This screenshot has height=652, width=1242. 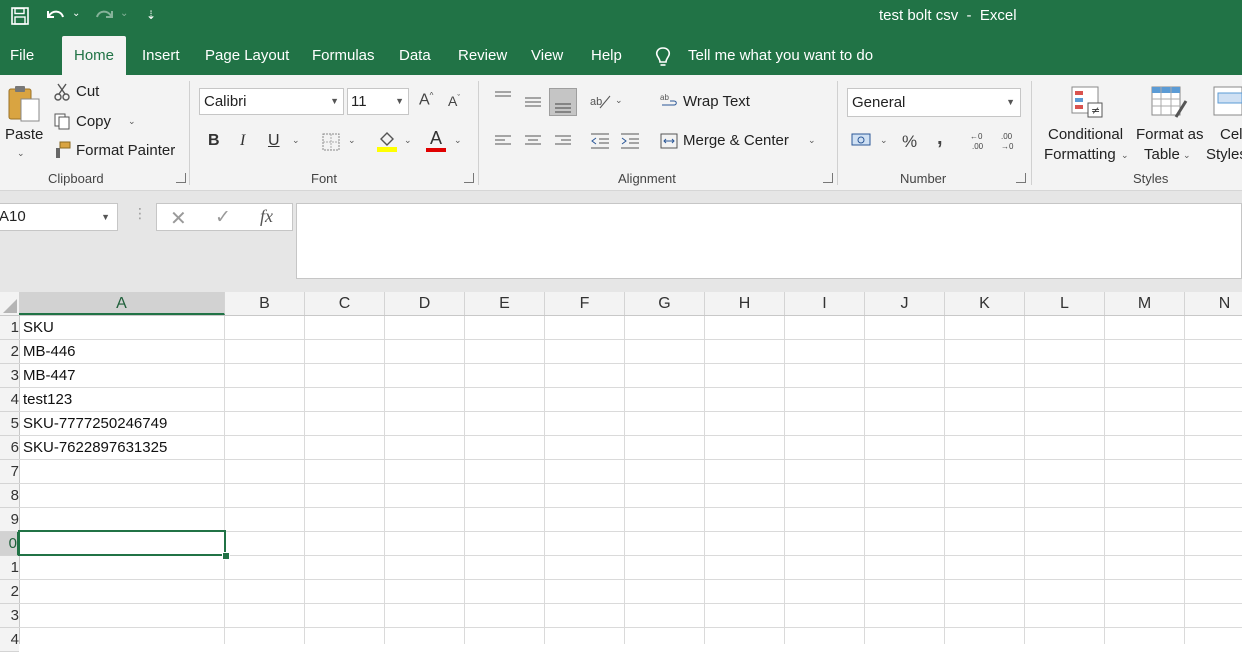 What do you see at coordinates (387, 141) in the screenshot?
I see `fill-color-icon` at bounding box center [387, 141].